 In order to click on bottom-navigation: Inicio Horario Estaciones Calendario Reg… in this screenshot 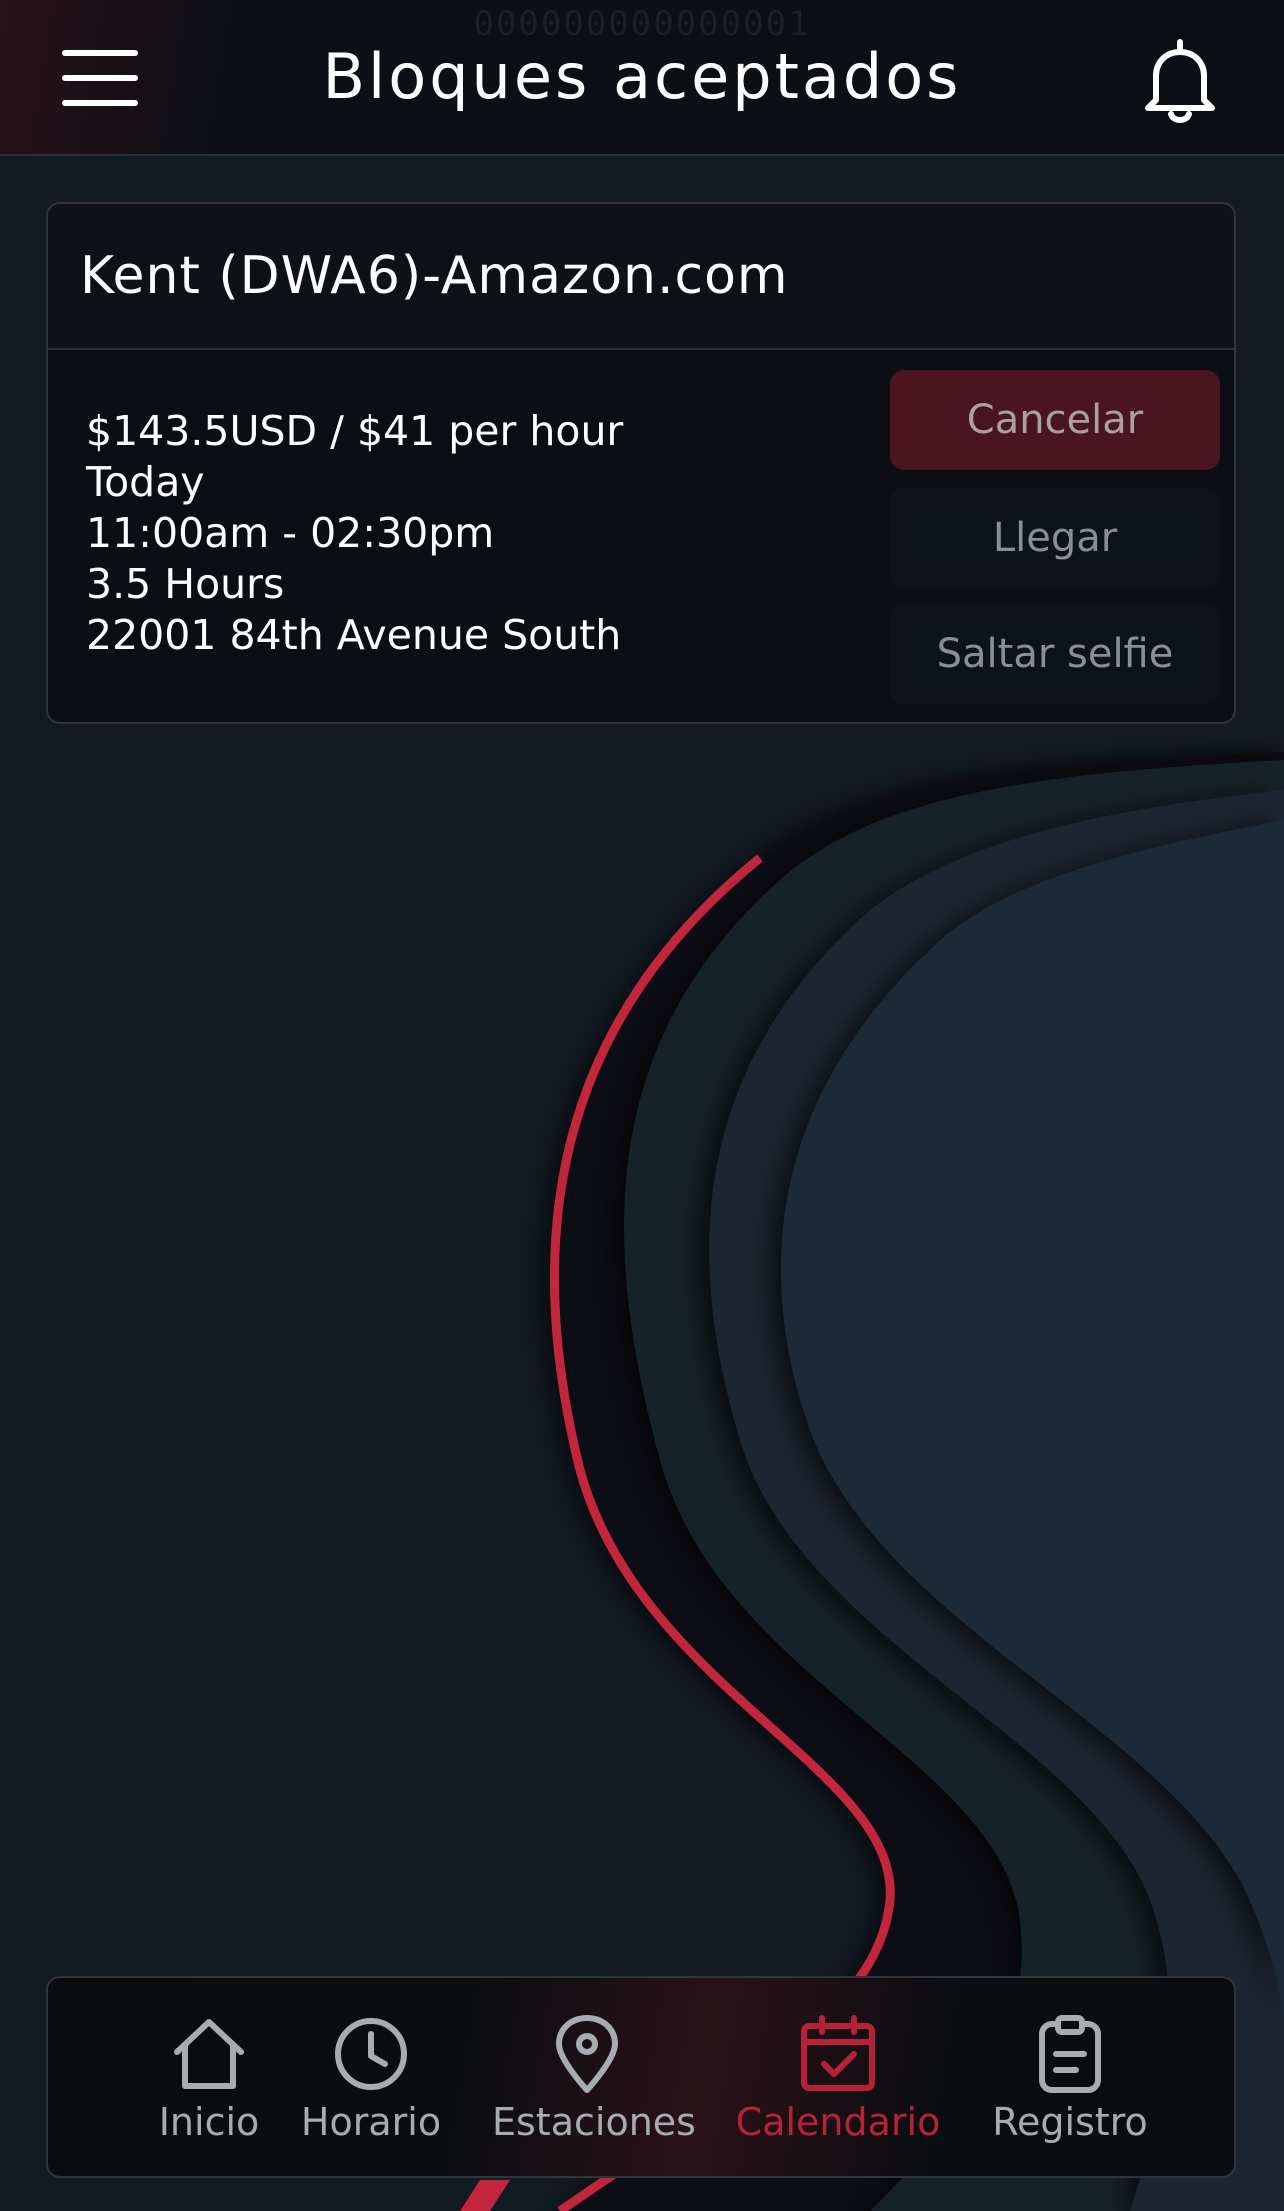, I will do `click(641, 2077)`.